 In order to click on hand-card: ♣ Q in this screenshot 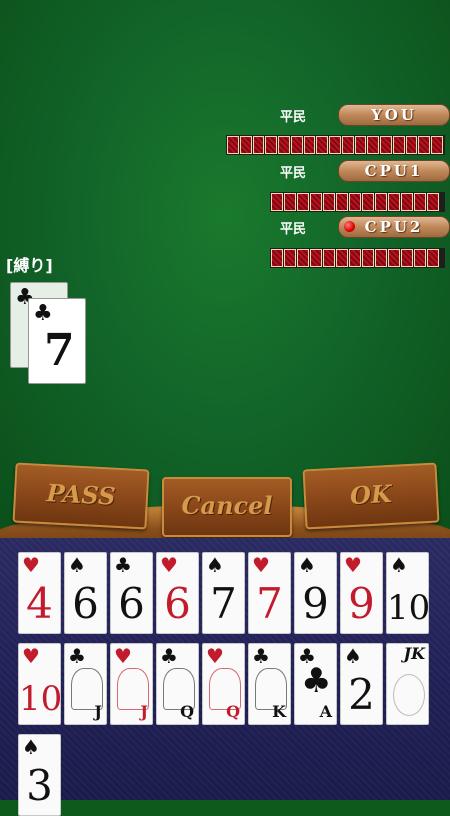, I will do `click(177, 684)`.